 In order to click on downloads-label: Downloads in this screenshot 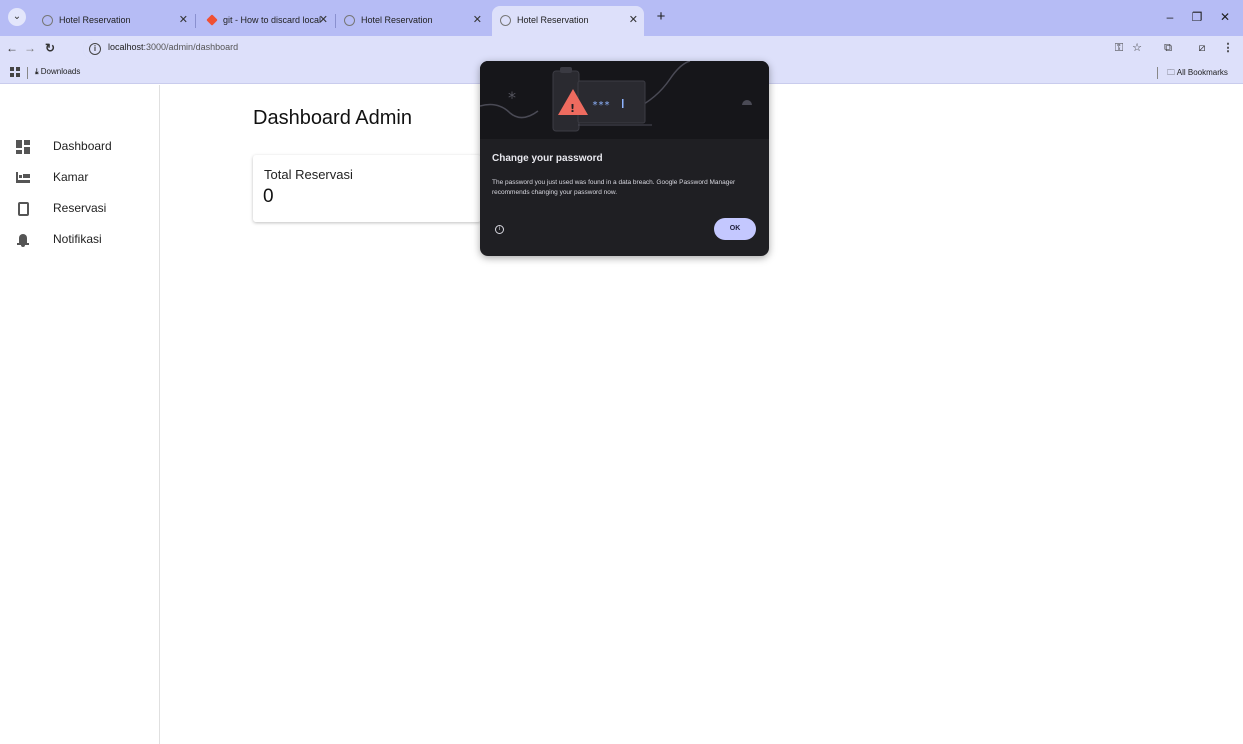, I will do `click(60, 71)`.